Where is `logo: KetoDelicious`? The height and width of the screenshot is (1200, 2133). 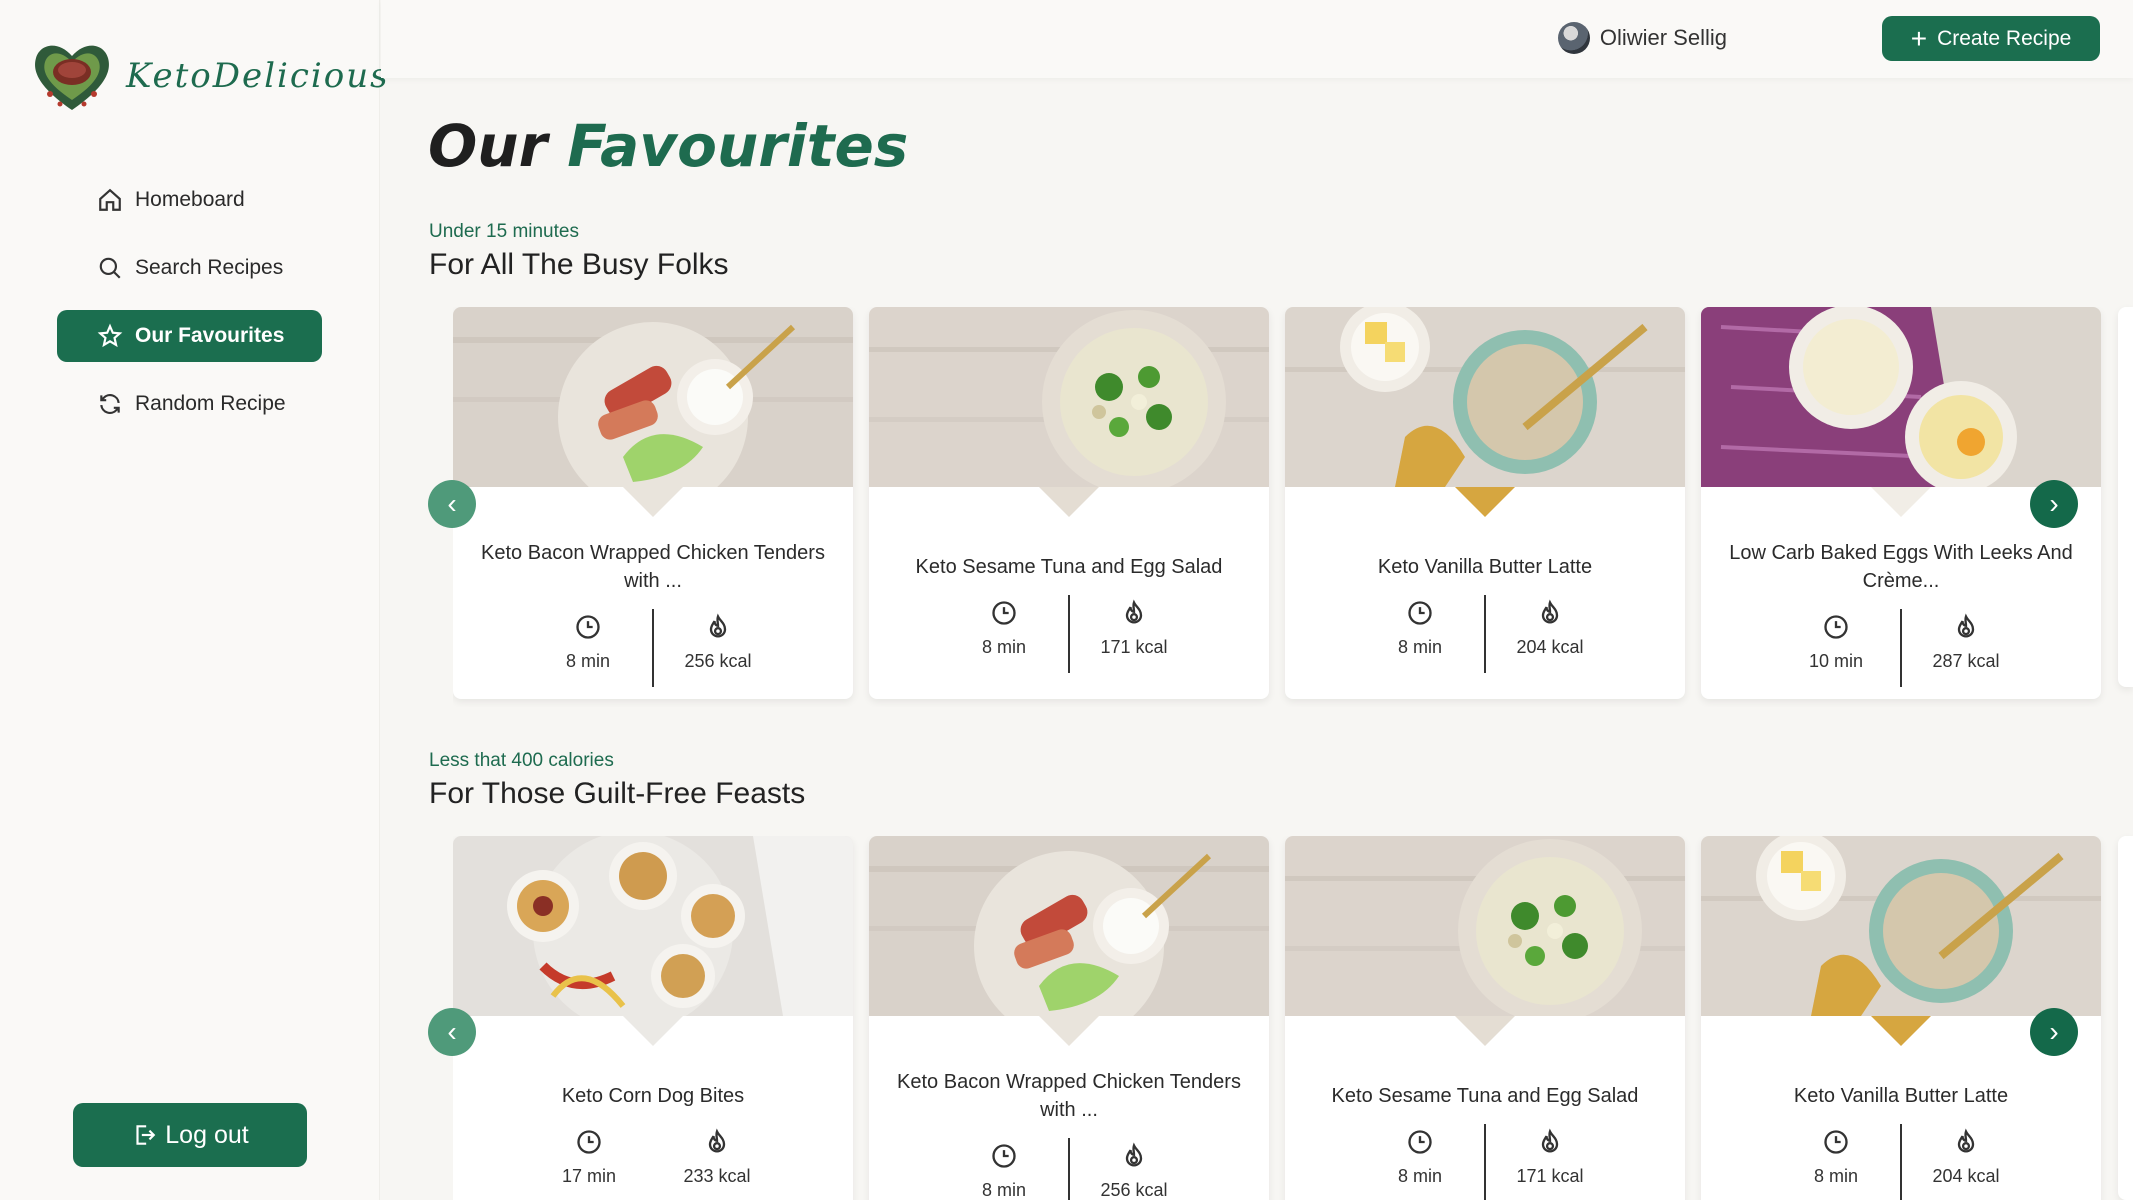
logo: KetoDelicious is located at coordinates (210, 76).